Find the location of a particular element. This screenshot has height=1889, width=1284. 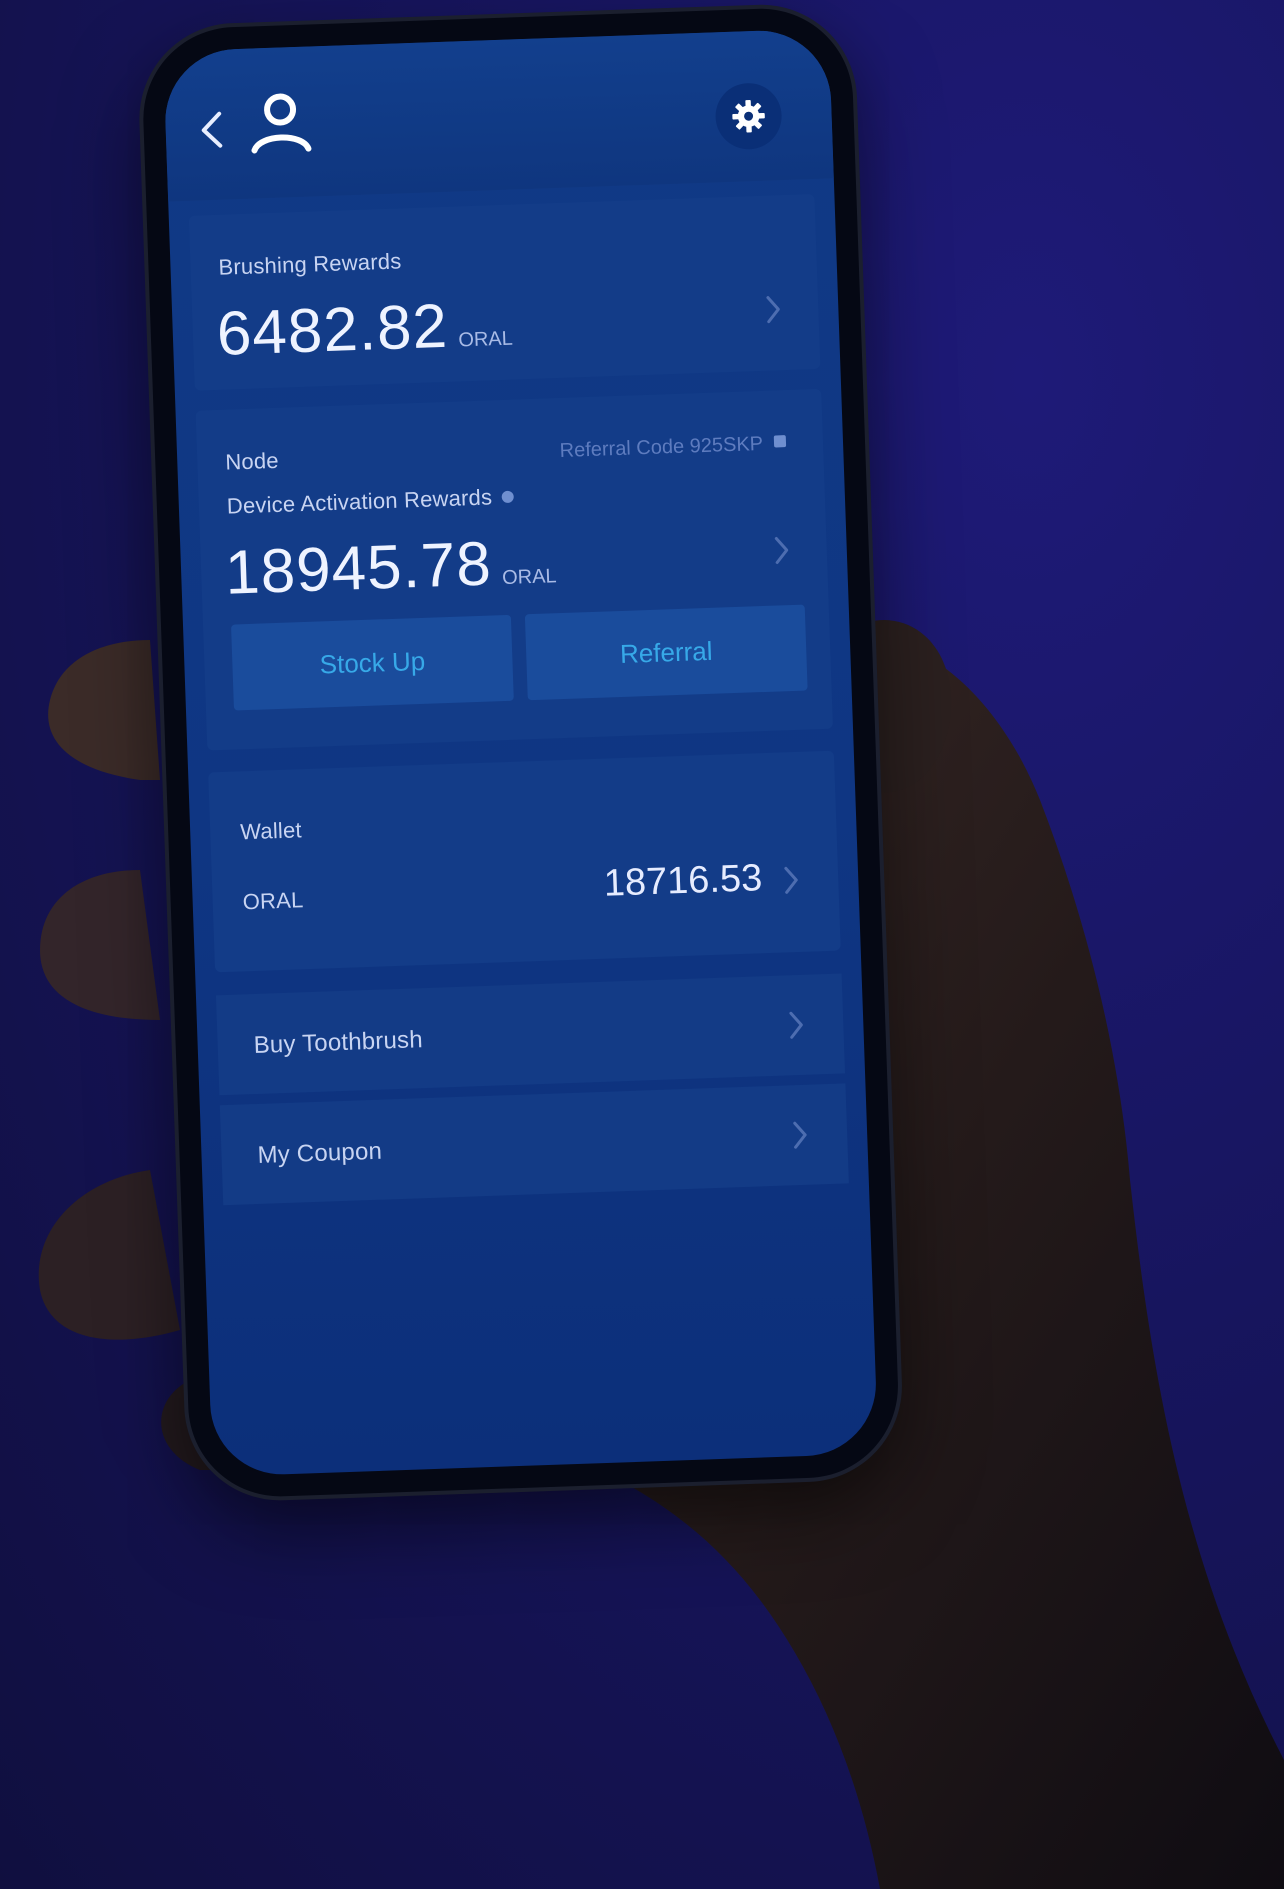

device-activation-amount-row: 18945.78 ORAL is located at coordinates (390, 567).